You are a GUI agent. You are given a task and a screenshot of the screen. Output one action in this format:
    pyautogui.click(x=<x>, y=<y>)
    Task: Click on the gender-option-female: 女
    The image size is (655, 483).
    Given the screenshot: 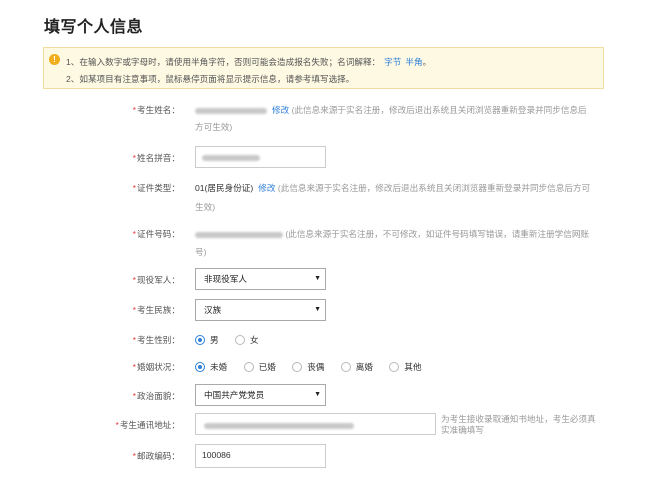 What is the action you would take?
    pyautogui.click(x=247, y=340)
    